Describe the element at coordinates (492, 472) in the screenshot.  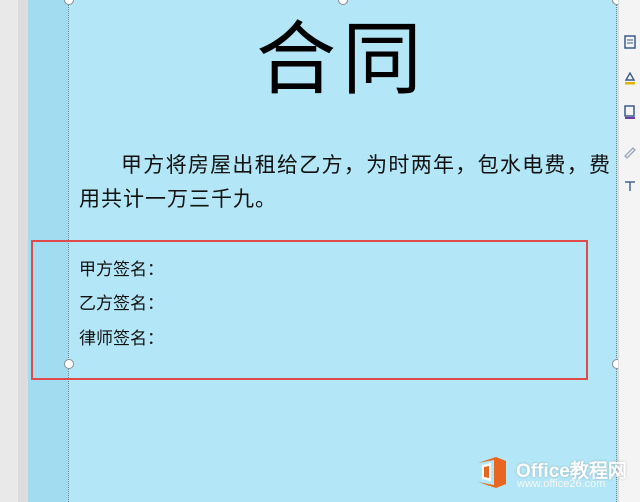
I see `office-logo-icon` at that location.